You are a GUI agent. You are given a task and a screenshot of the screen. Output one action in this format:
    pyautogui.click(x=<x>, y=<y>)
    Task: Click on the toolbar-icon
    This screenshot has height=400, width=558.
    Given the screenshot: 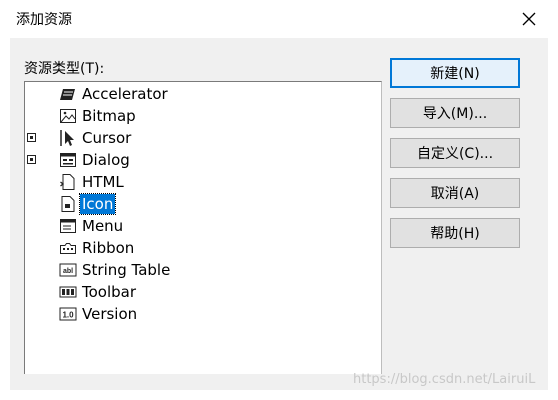 What is the action you would take?
    pyautogui.click(x=68, y=292)
    